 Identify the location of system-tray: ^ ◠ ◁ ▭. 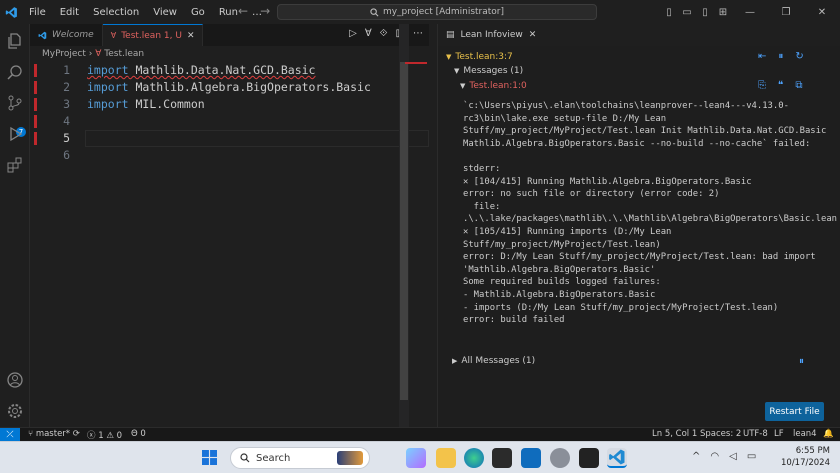
(724, 456).